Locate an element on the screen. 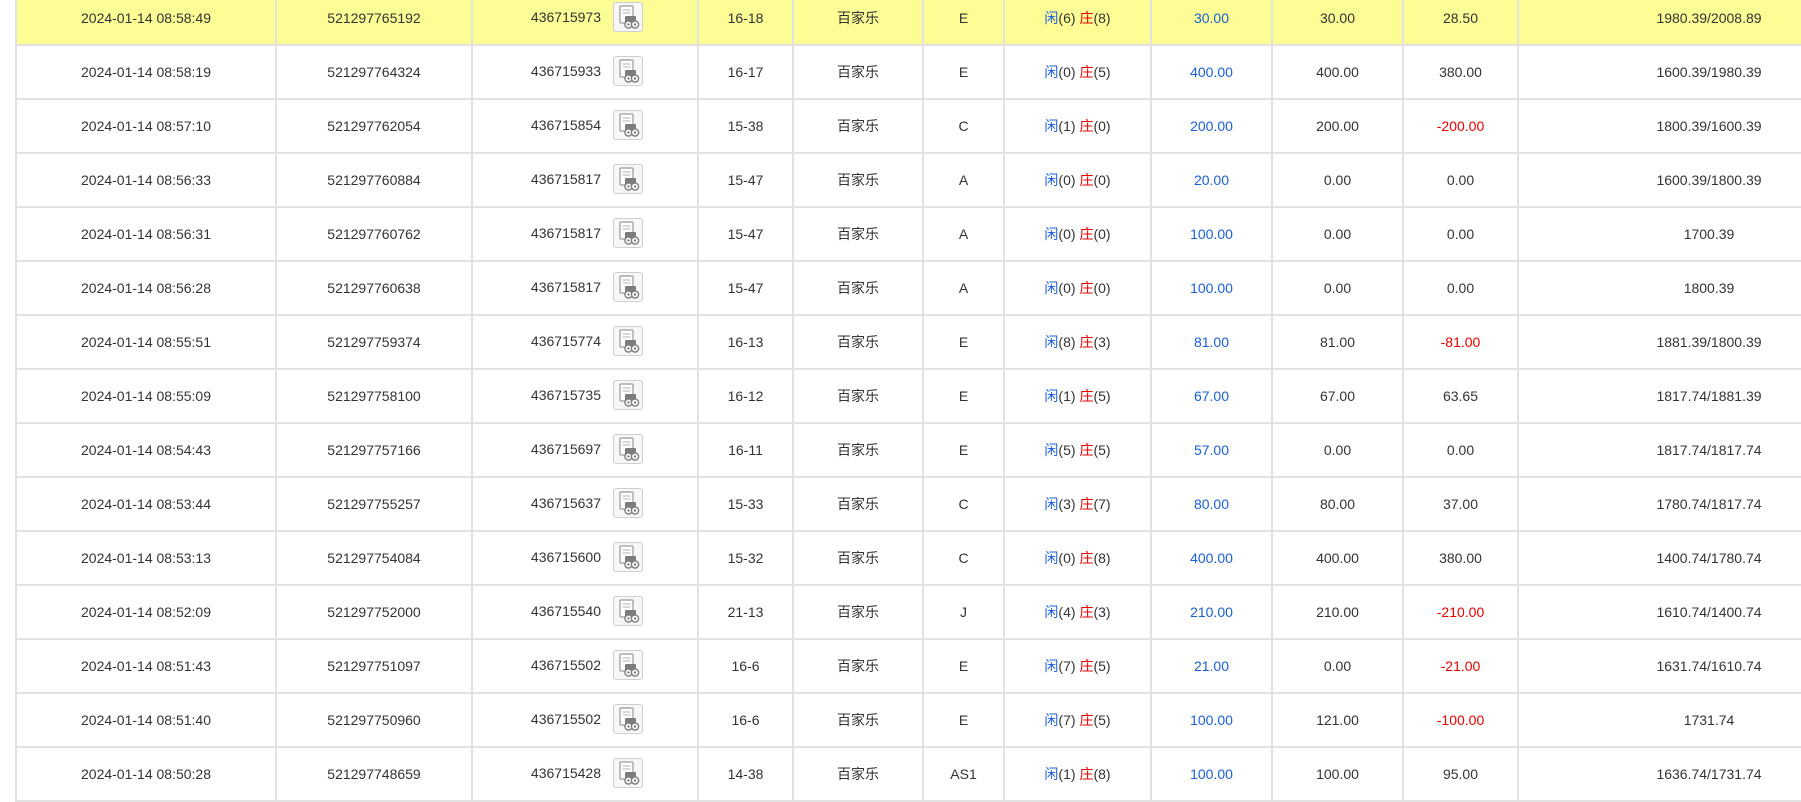 This screenshot has height=802, width=1801. table-code-cell: C is located at coordinates (963, 504).